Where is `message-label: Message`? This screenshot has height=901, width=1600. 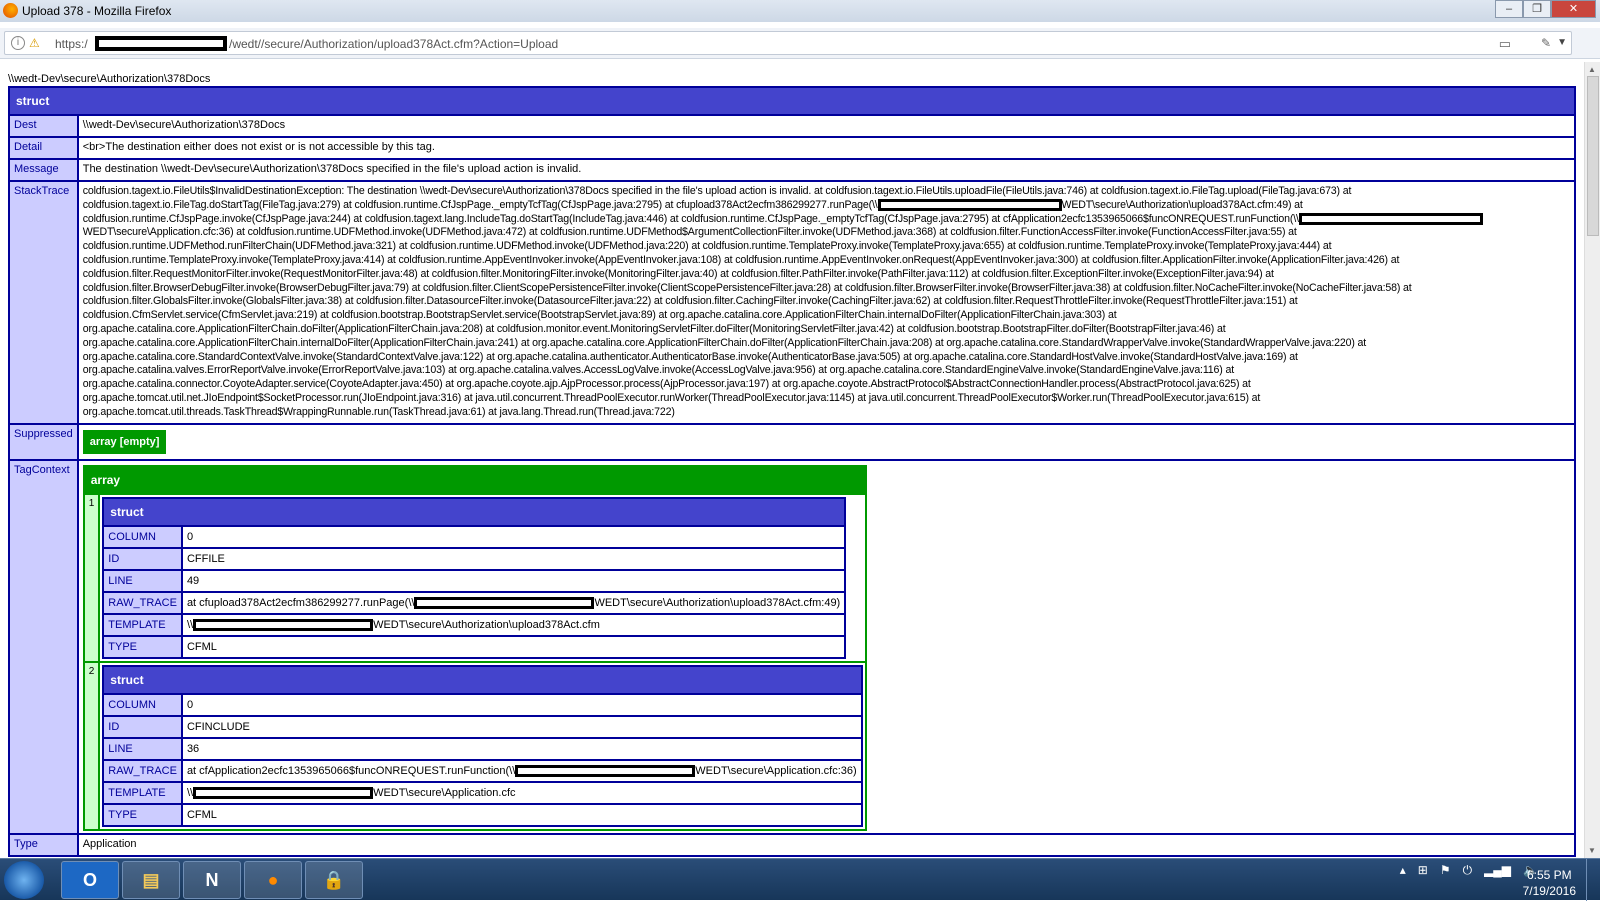 message-label: Message is located at coordinates (43, 169).